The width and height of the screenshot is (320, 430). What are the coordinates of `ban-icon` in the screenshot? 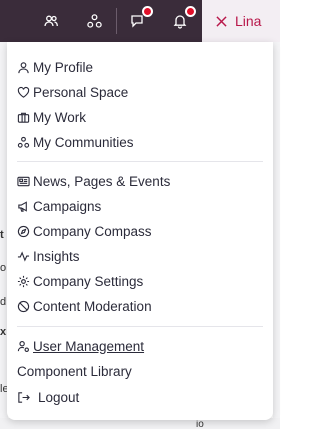 It's located at (23, 306).